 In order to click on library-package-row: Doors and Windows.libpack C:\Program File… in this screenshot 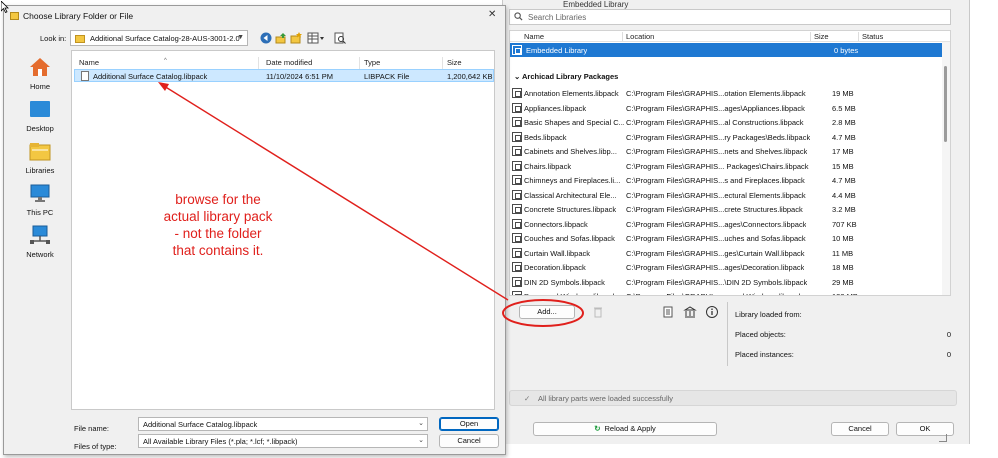, I will do `click(727, 292)`.